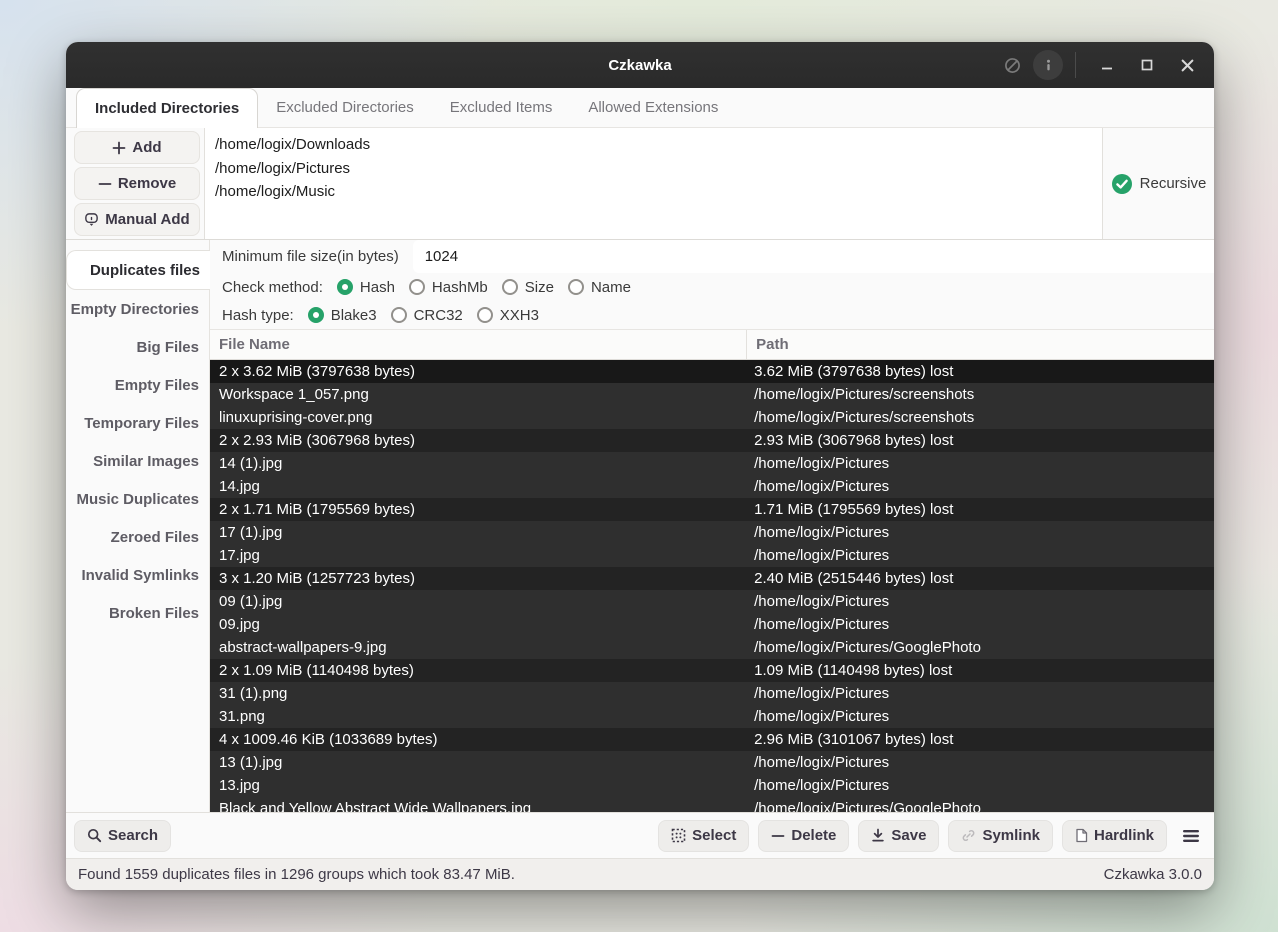 The width and height of the screenshot is (1278, 932). Describe the element at coordinates (653, 169) in the screenshot. I see `directory-path: /home/logix/Pictures` at that location.